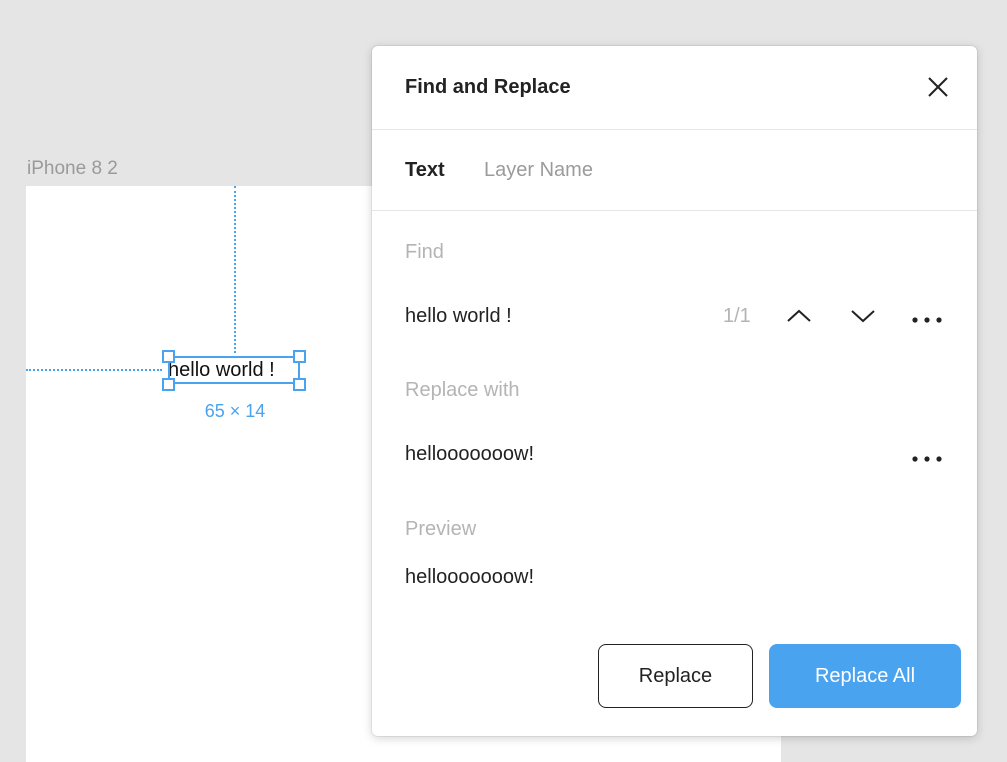 The image size is (1007, 762). What do you see at coordinates (737, 316) in the screenshot?
I see `match-counter: 1/1` at bounding box center [737, 316].